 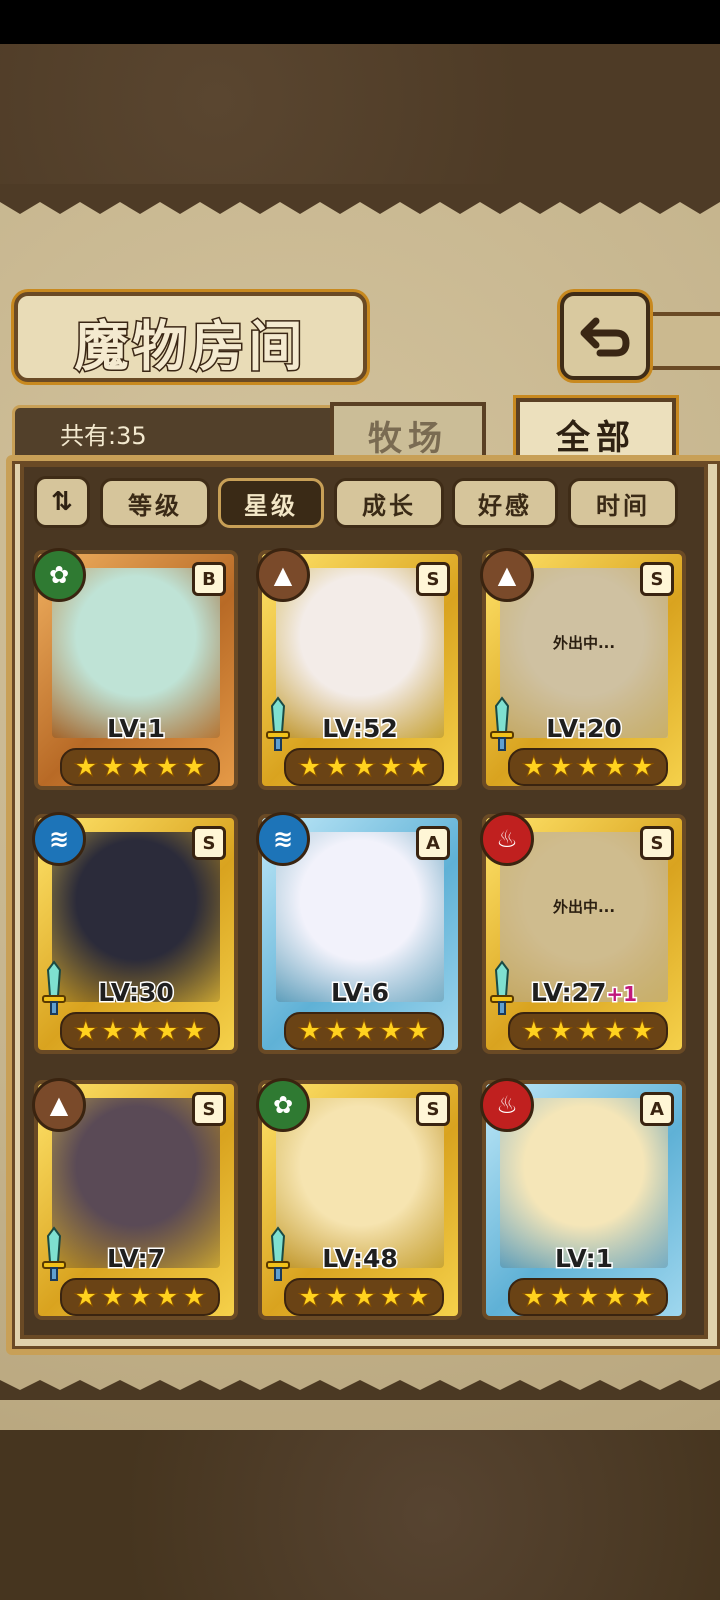 I want to click on zigzag-top-edge, so click(x=360, y=199).